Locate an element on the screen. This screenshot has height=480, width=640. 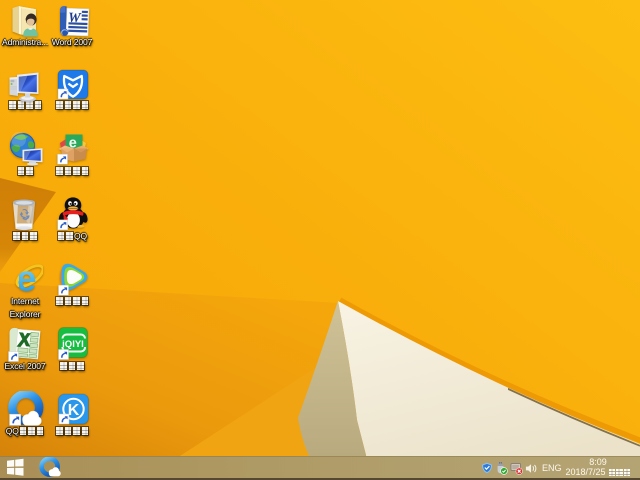
svg-text: iQIYI is located at coordinates (73, 344).